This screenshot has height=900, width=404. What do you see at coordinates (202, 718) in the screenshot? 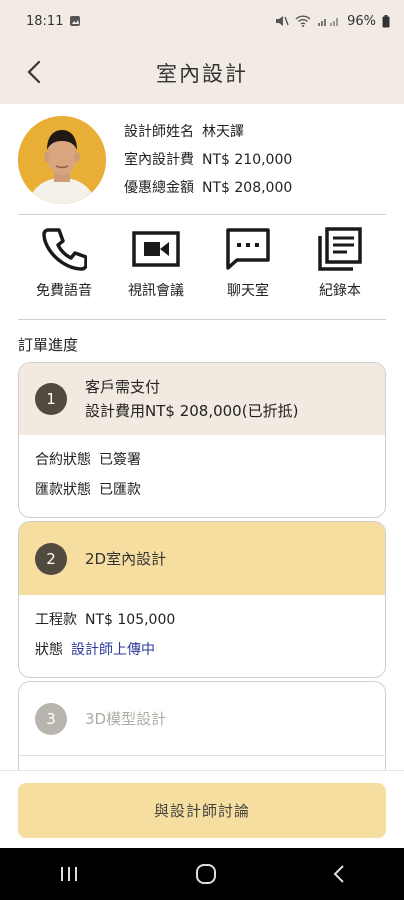
I see `order-step-3-header: 3 3D模型設計` at bounding box center [202, 718].